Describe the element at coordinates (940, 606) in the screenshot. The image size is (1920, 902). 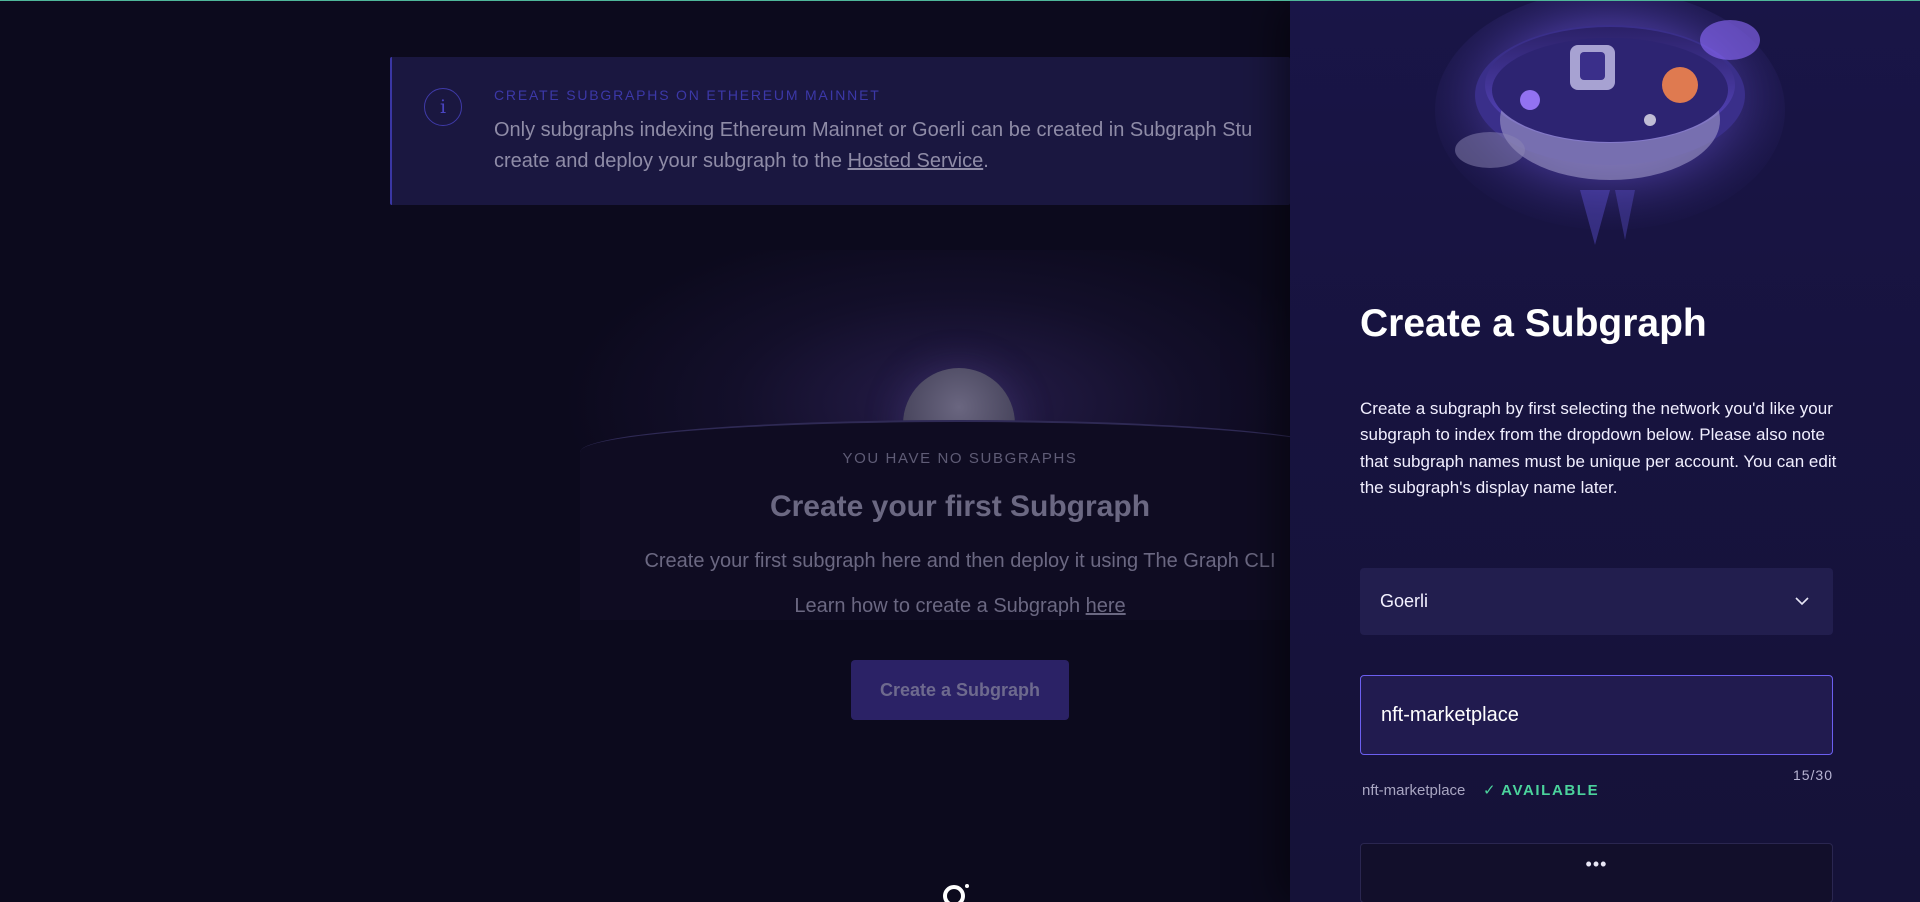
I see `learn-prefix: Learn how to create a Subgraph` at that location.